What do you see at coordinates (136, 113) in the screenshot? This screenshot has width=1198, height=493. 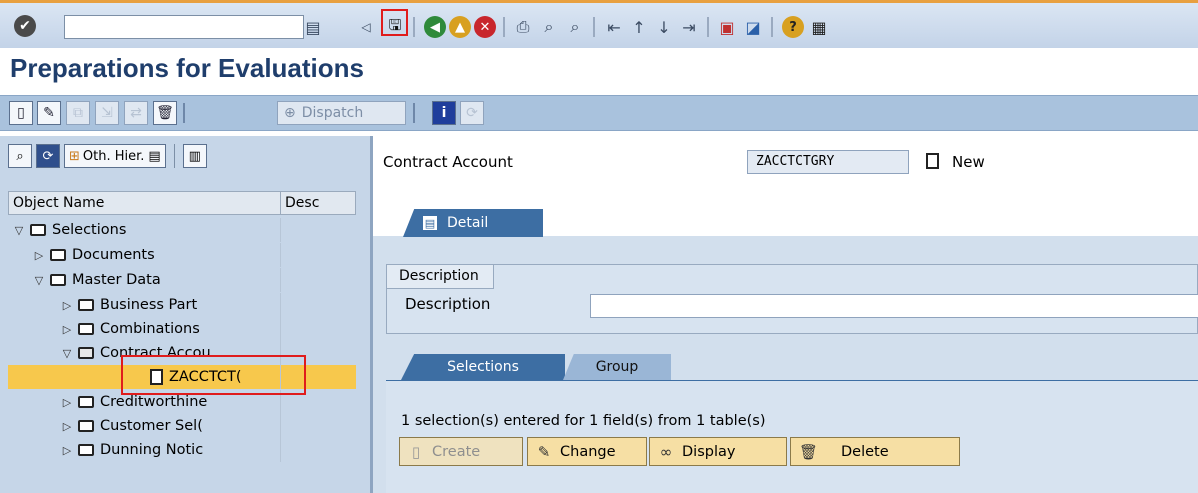 I see `transfer-icon: ⇄` at bounding box center [136, 113].